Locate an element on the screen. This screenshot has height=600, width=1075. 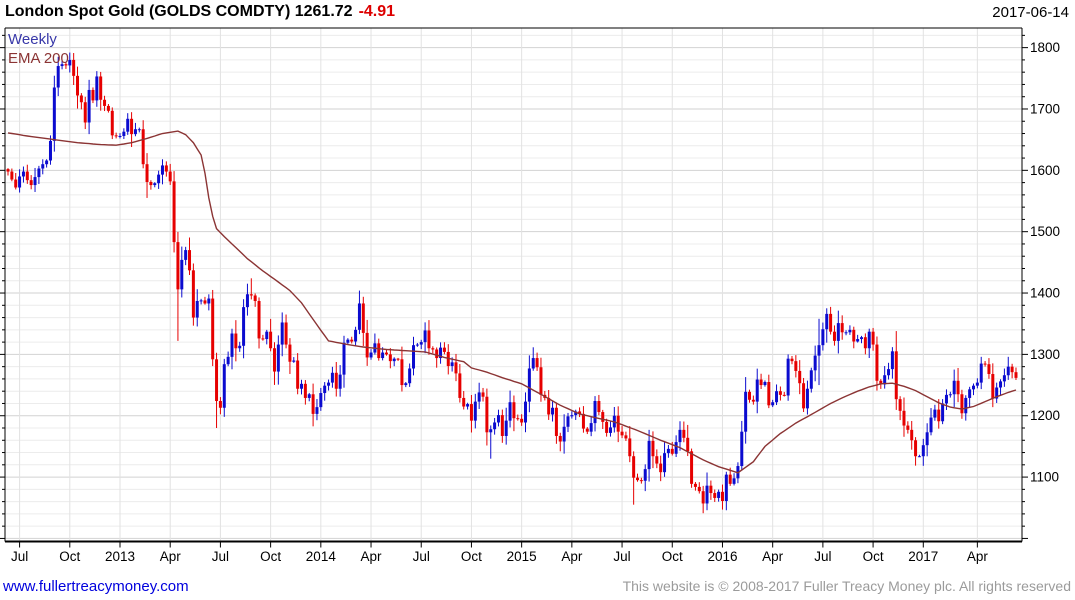
svg-text: 1300 is located at coordinates (1045, 354).